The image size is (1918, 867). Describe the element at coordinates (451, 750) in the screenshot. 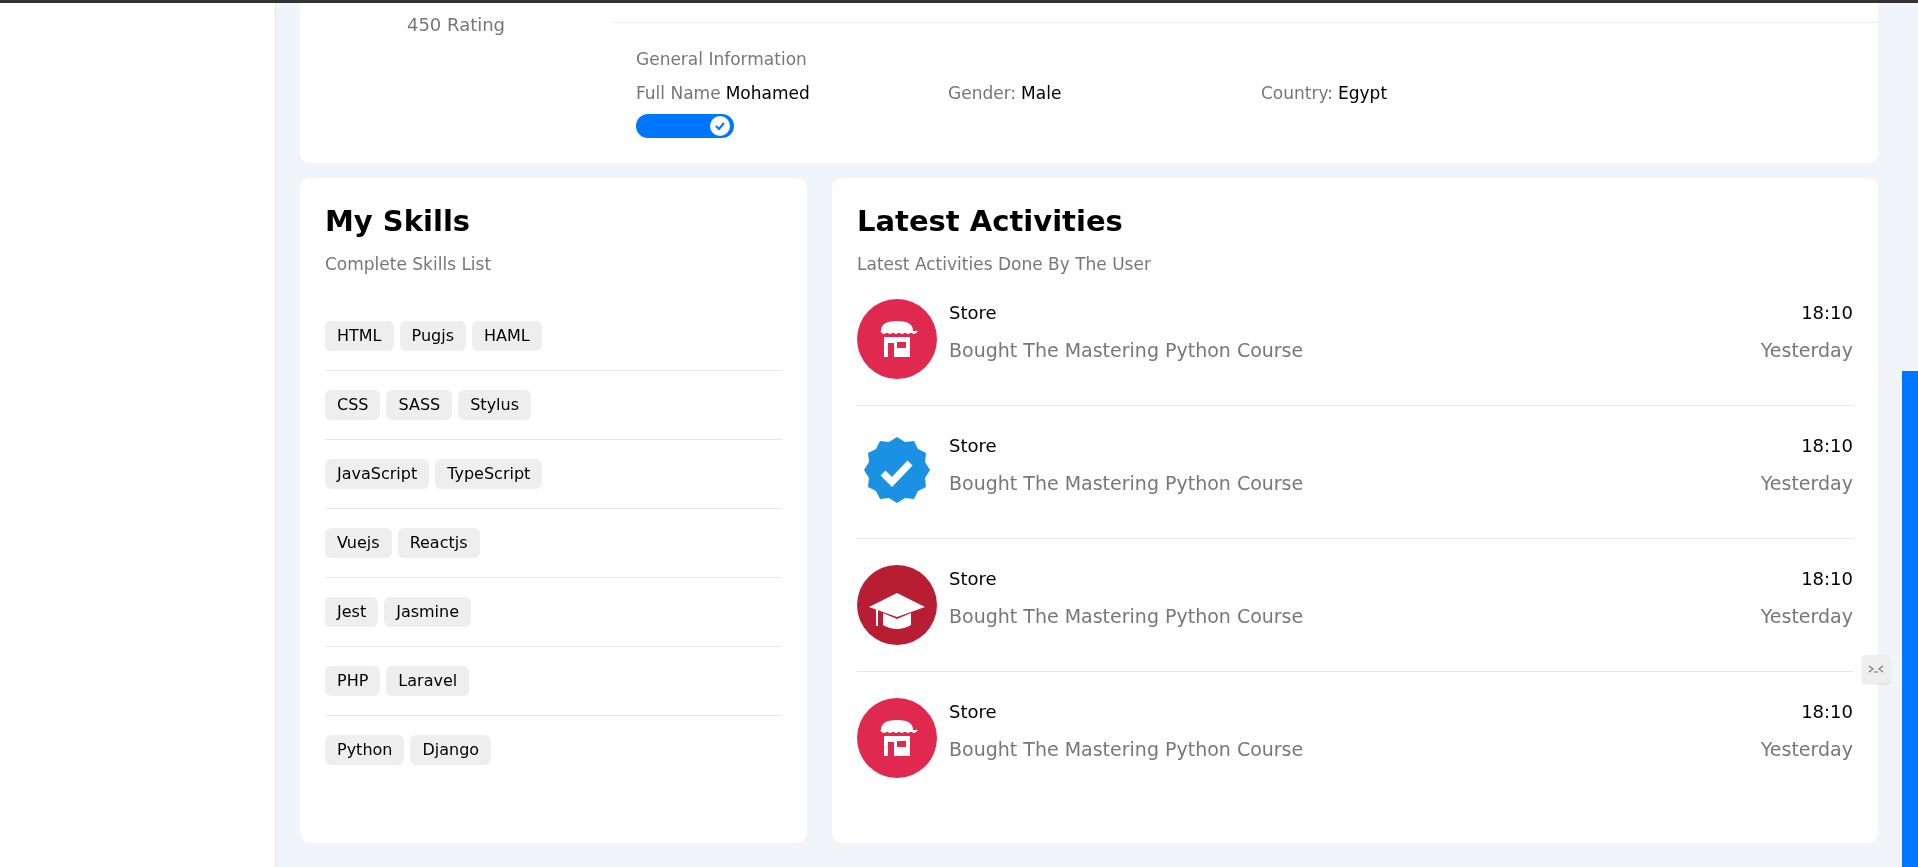

I see `skill-tag: Django` at that location.